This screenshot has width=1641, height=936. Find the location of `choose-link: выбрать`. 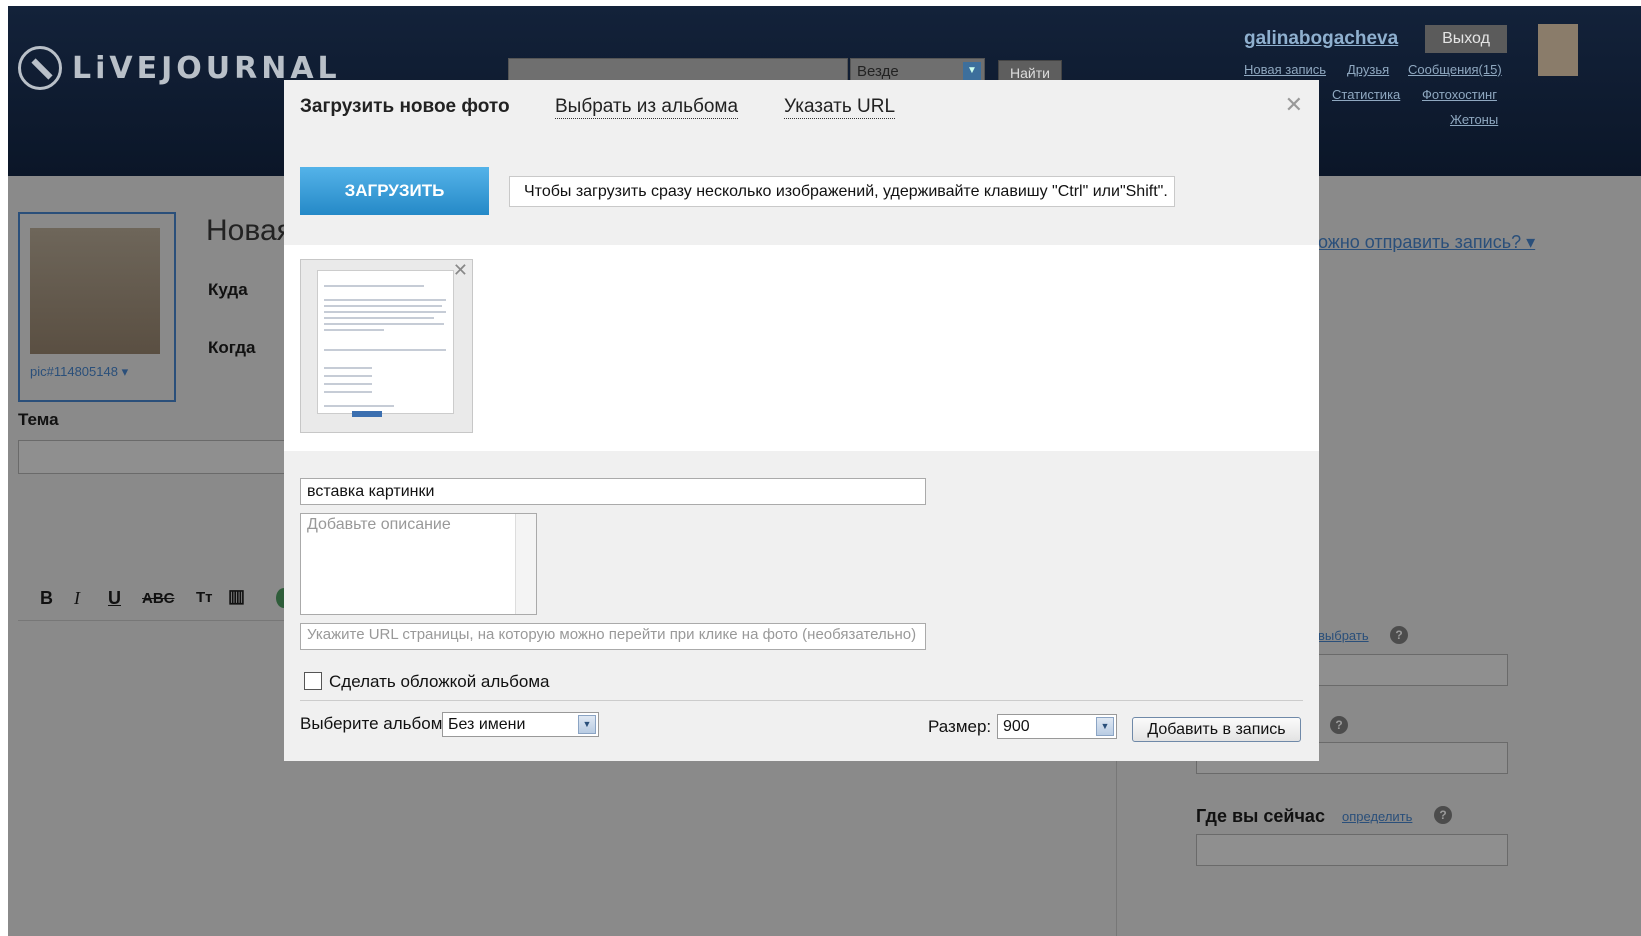

choose-link: выбрать is located at coordinates (1343, 635).